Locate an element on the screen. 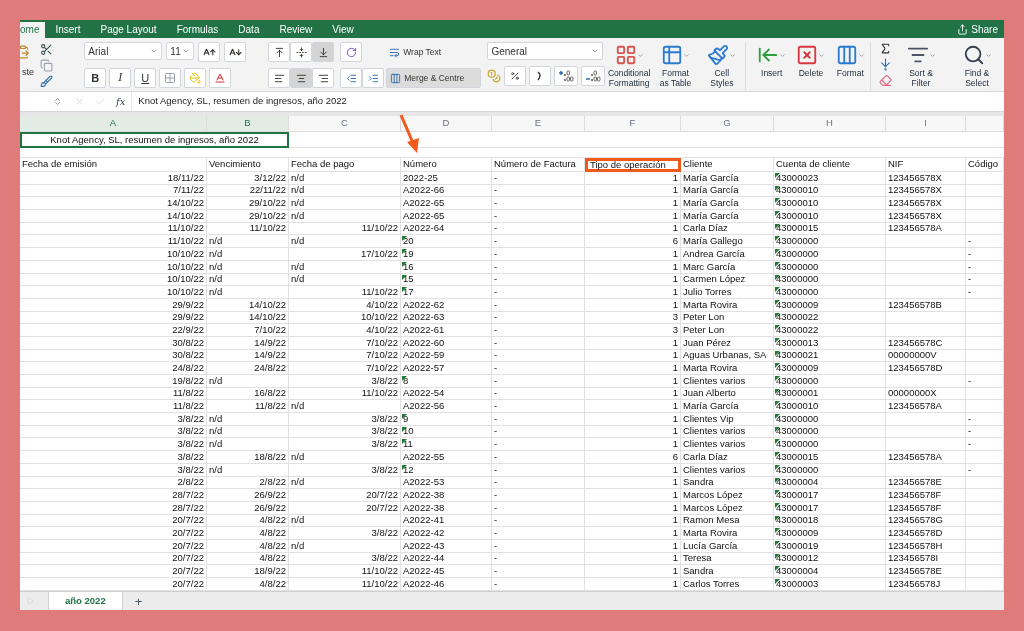 Image resolution: width=1024 pixels, height=631 pixels. format-button: Format is located at coordinates (850, 67).